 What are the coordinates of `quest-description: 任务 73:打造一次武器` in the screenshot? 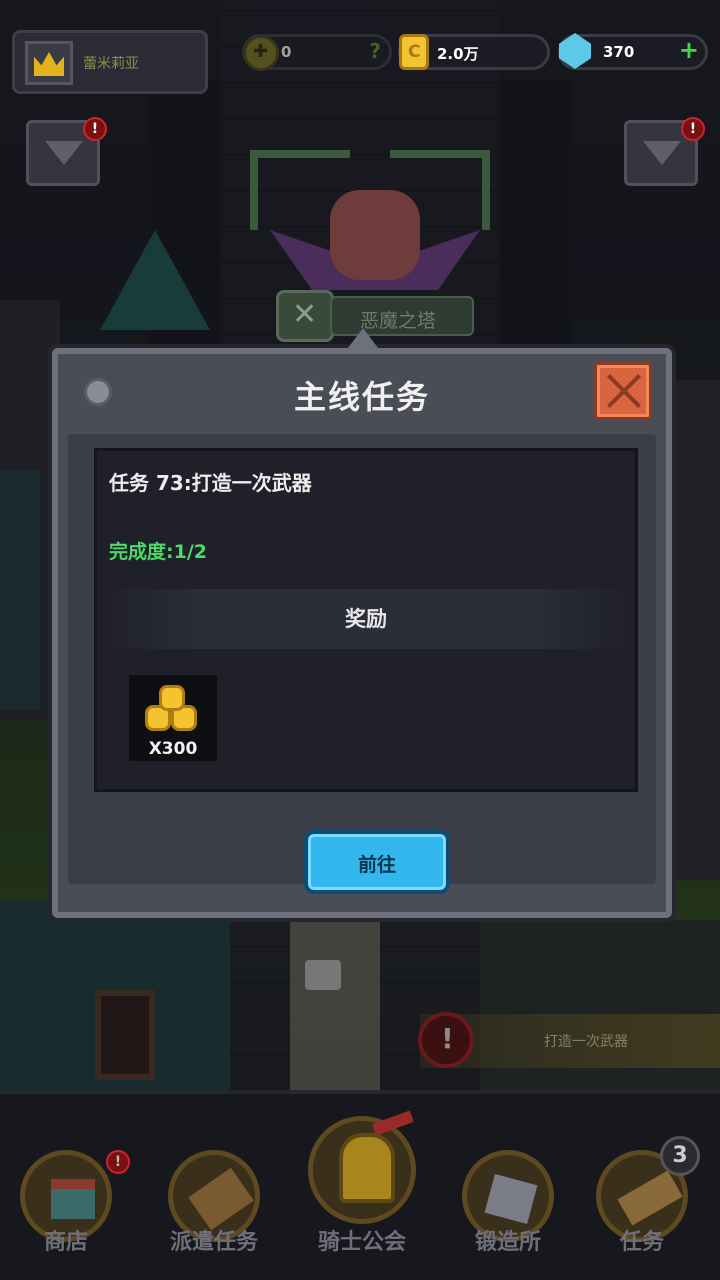 It's located at (210, 483).